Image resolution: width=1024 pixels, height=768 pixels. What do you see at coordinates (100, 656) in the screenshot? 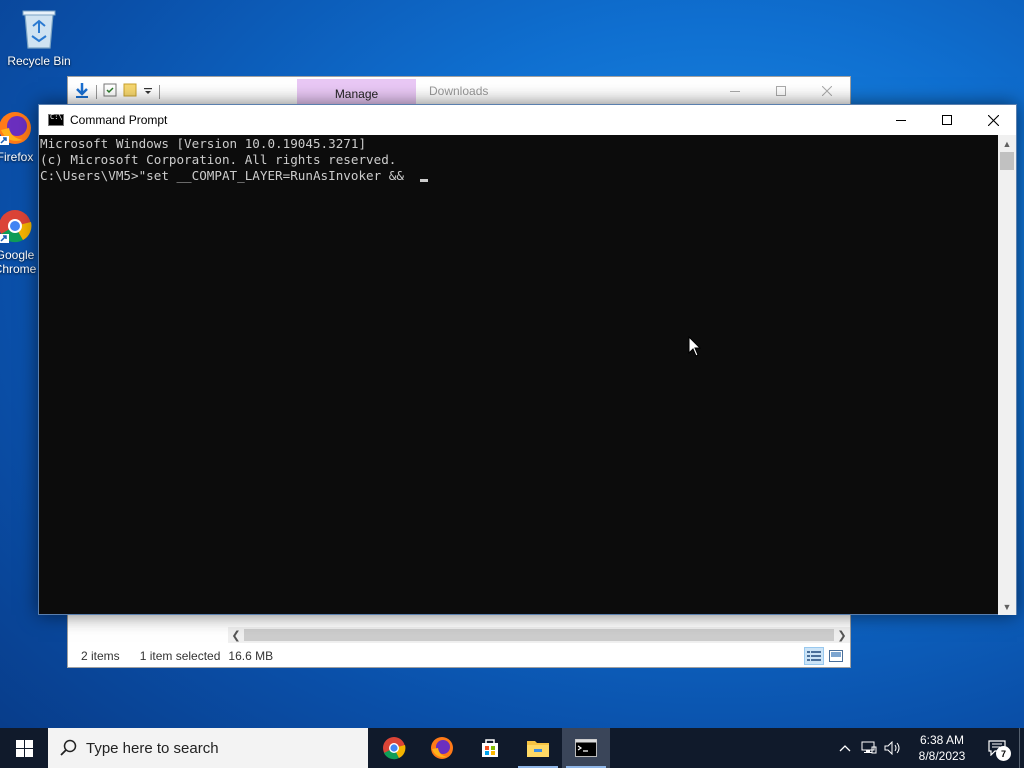
I see `item-count: 2 items` at bounding box center [100, 656].